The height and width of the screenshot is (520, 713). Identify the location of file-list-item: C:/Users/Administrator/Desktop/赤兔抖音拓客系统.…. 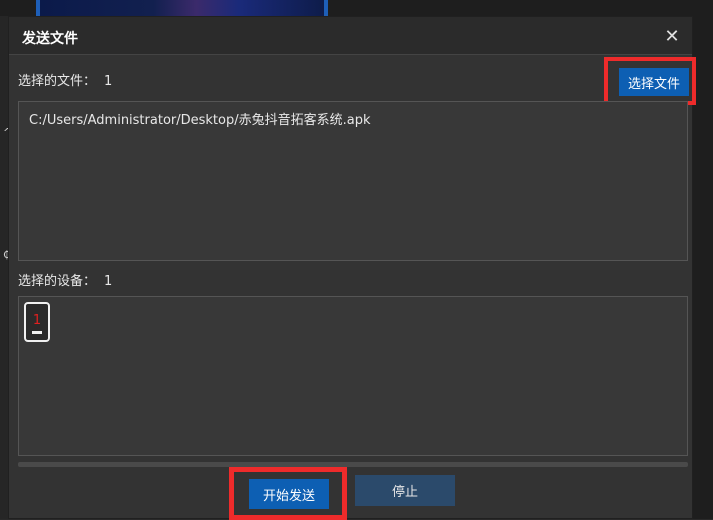
(200, 118).